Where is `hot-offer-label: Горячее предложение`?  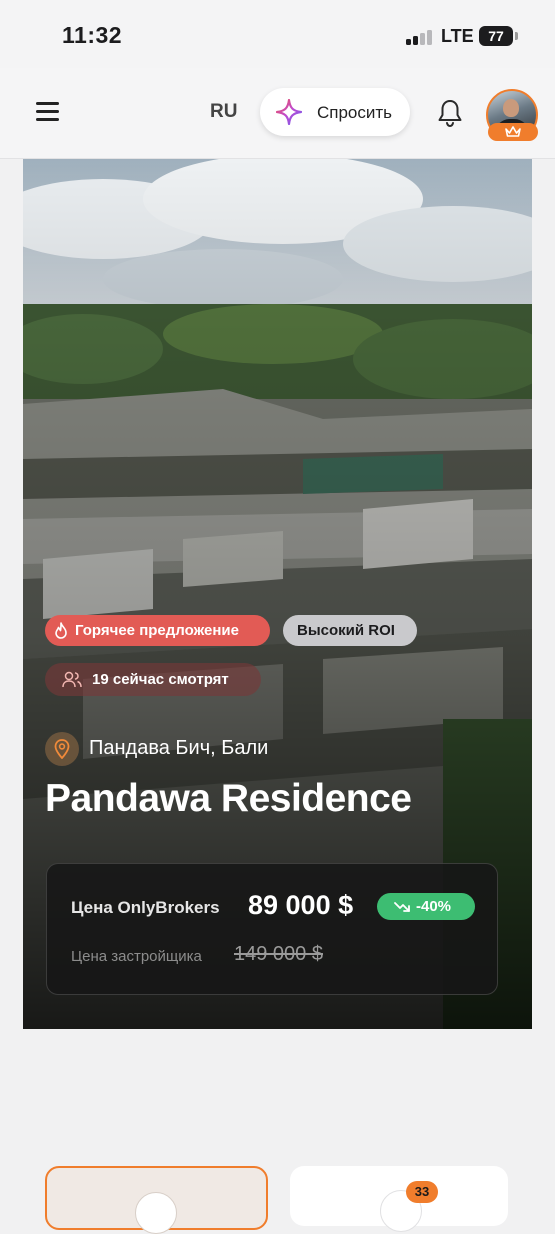
hot-offer-label: Горячее предложение is located at coordinates (157, 630).